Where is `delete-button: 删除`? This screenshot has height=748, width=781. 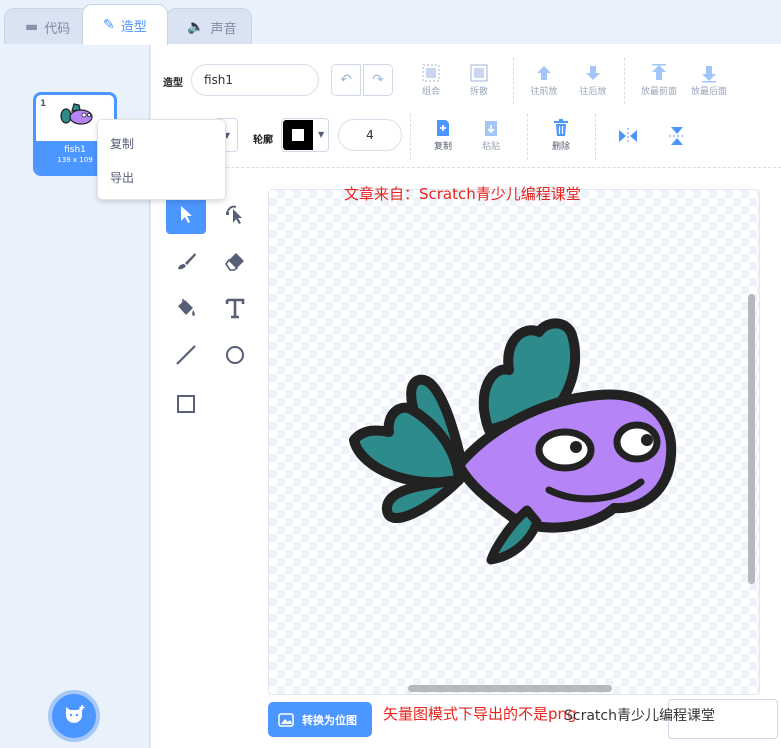 delete-button: 删除 is located at coordinates (561, 134).